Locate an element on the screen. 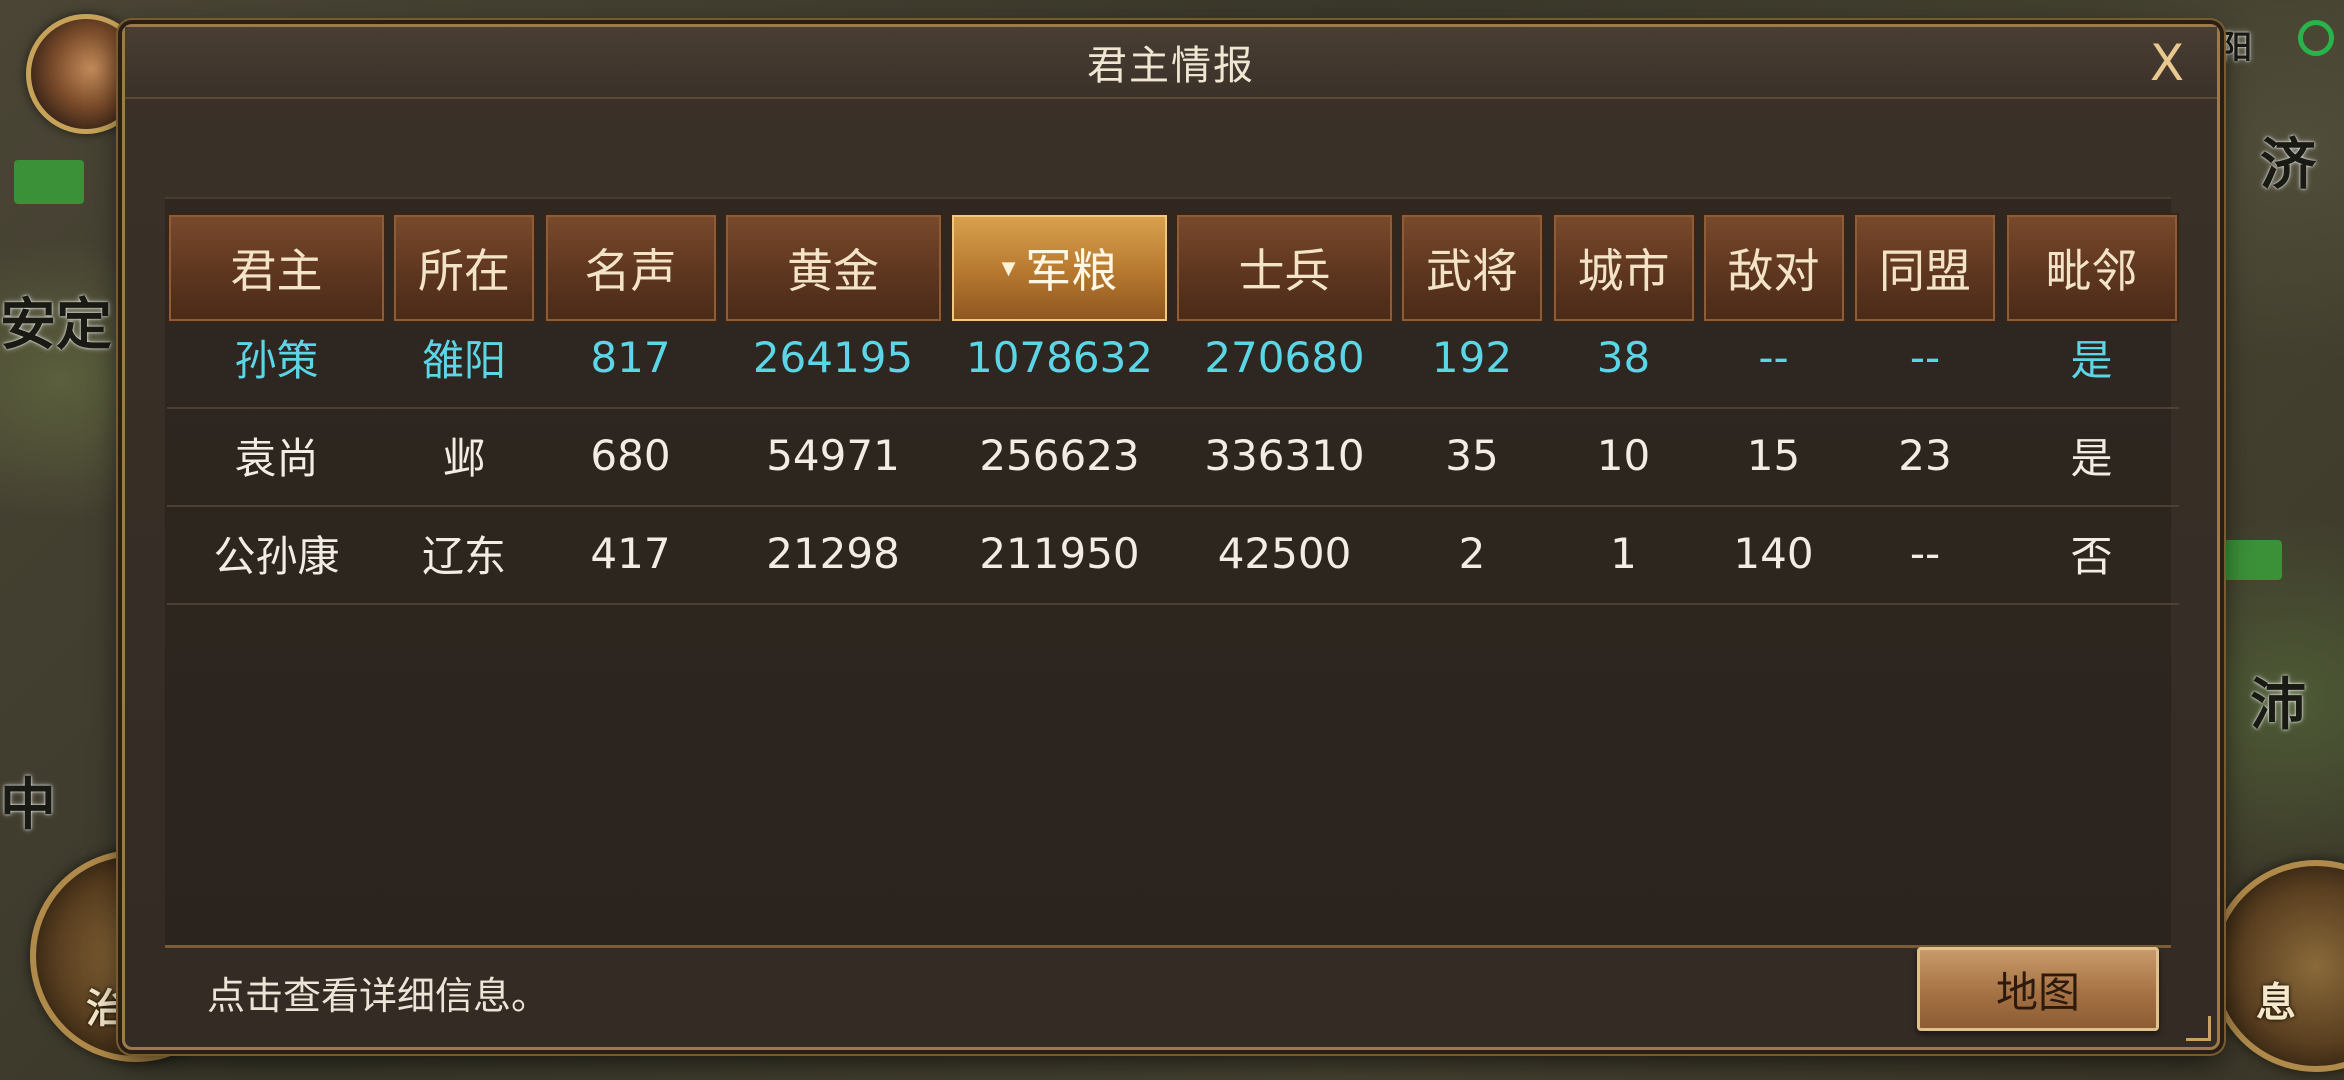 The image size is (2344, 1080). table-cell: 680 is located at coordinates (630, 455).